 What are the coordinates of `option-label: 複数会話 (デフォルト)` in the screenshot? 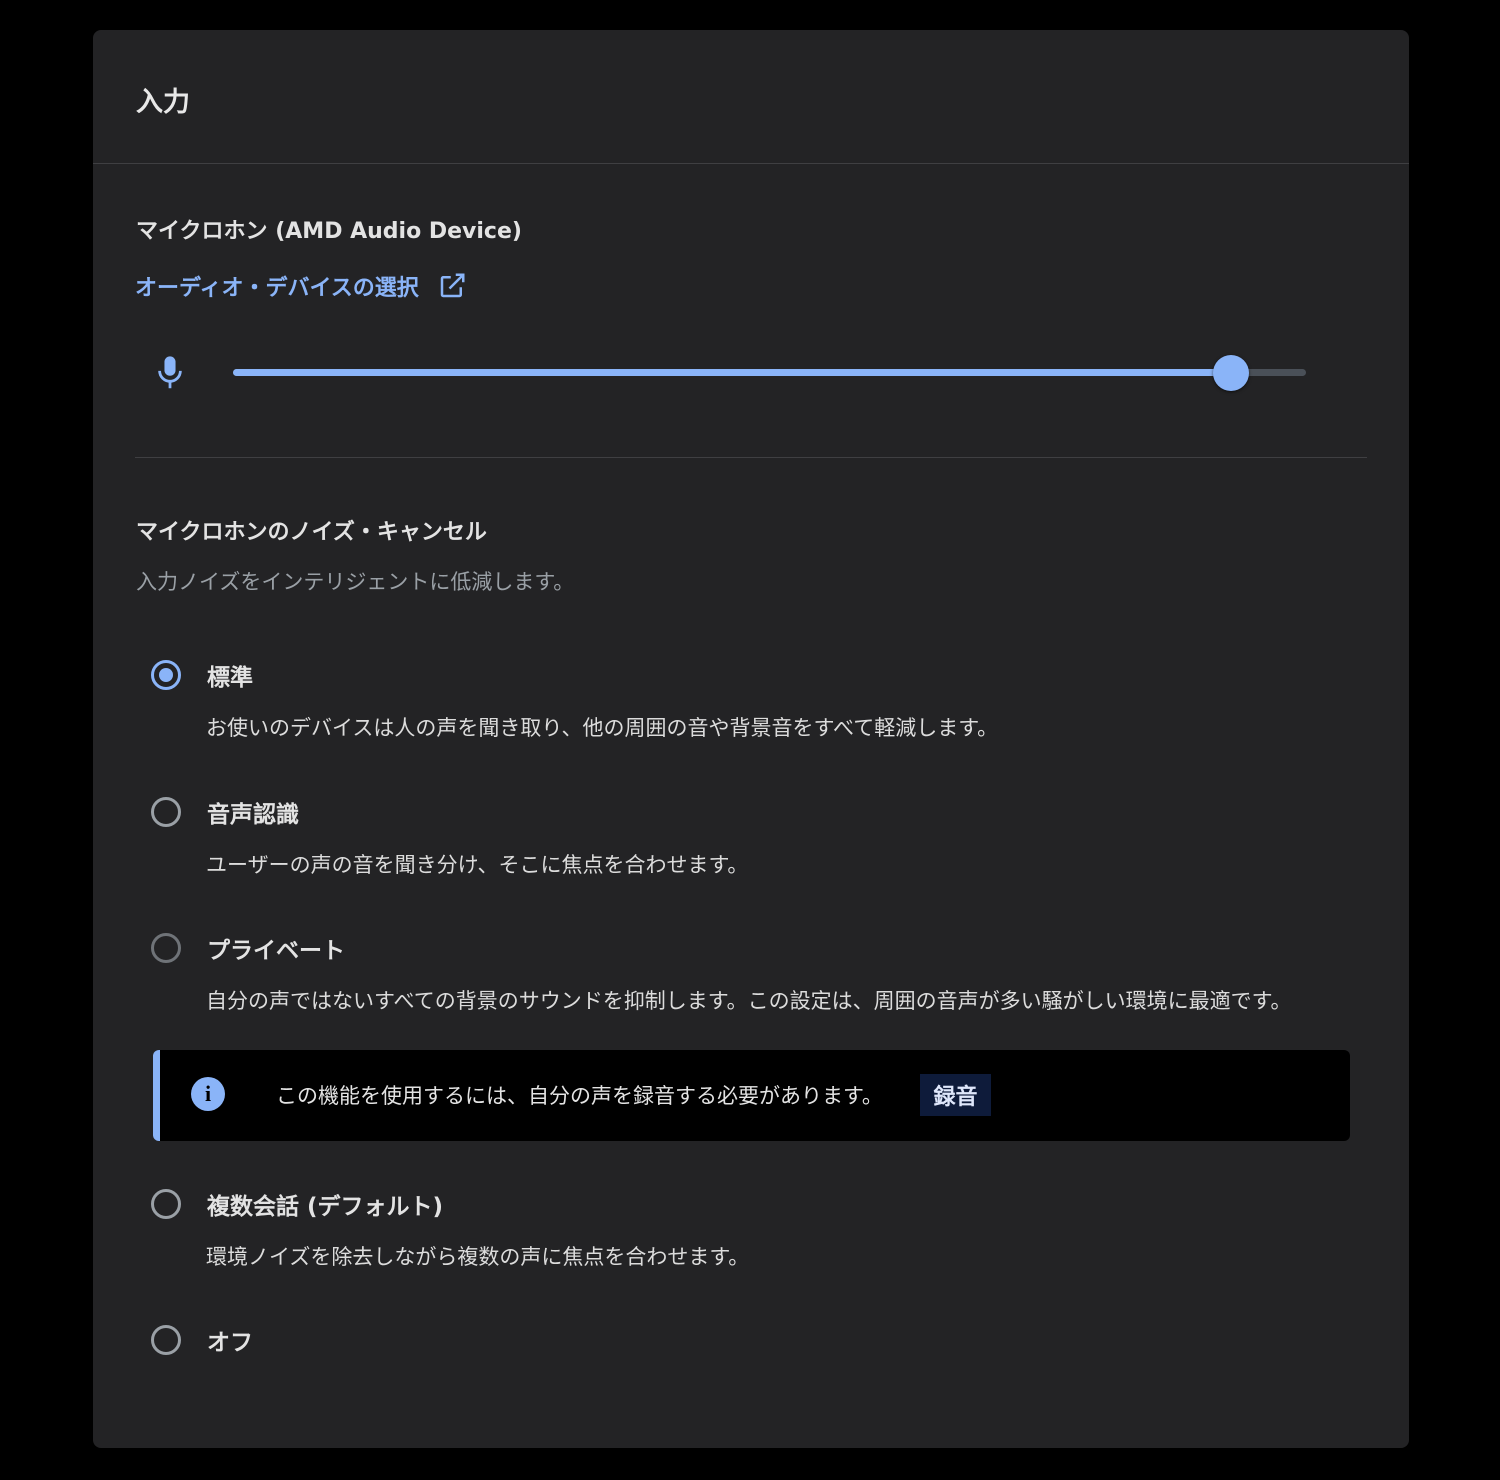 It's located at (325, 1207).